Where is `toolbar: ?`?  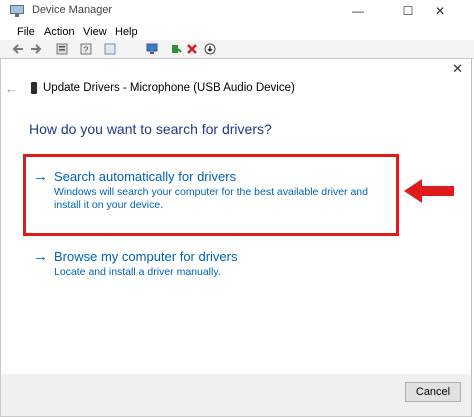 toolbar: ? is located at coordinates (237, 49).